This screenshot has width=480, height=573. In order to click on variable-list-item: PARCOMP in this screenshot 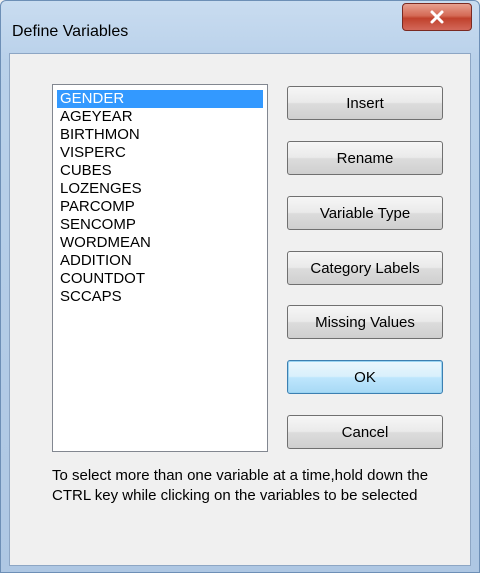, I will do `click(160, 207)`.